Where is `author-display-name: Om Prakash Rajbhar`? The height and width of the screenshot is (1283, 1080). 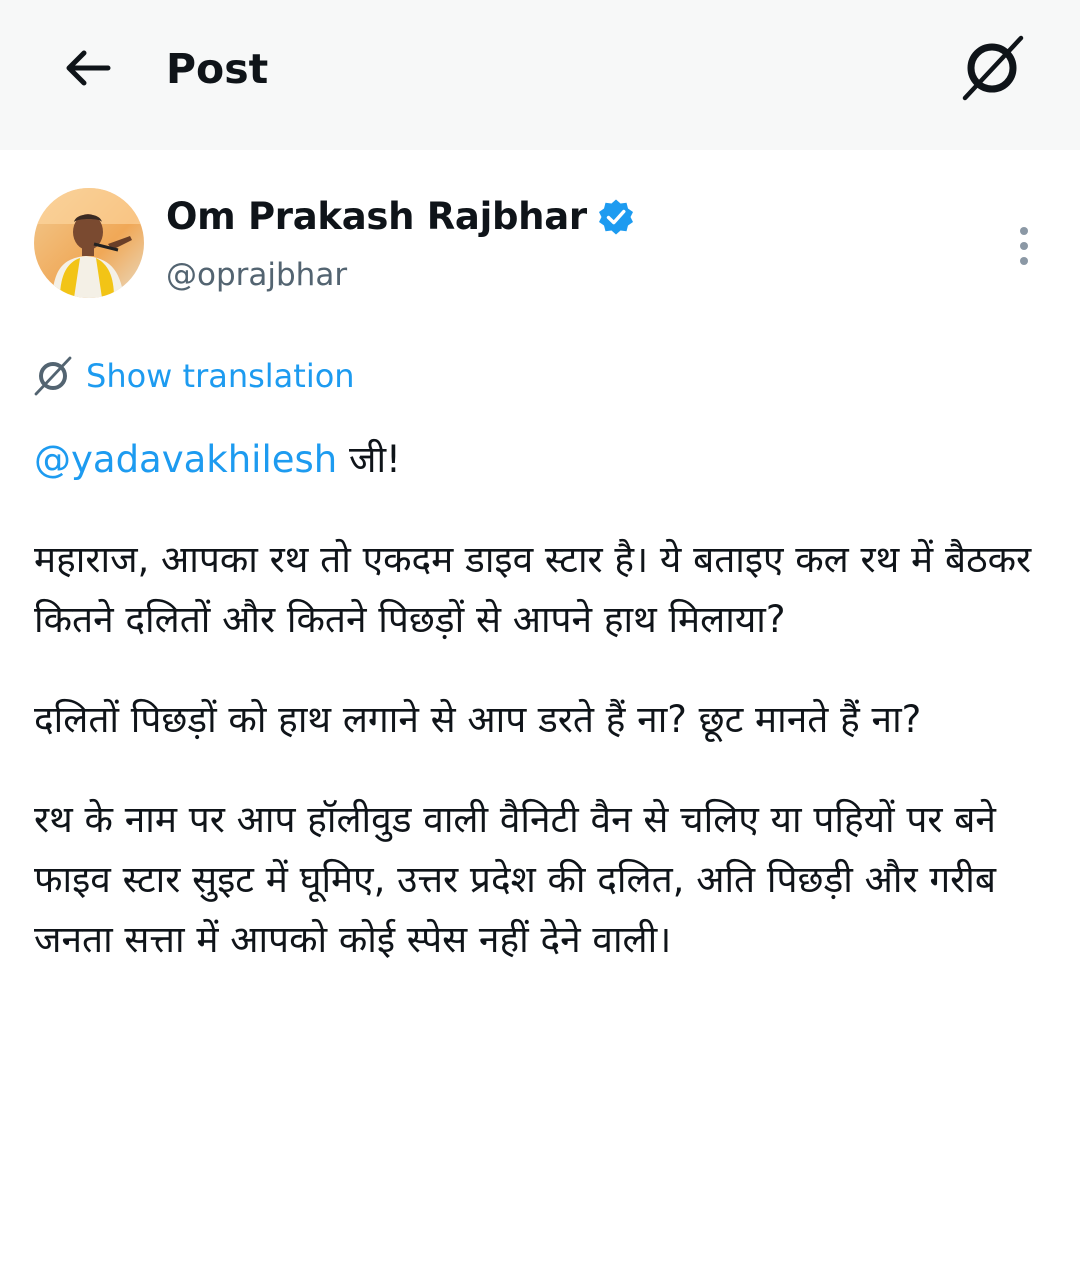
author-display-name: Om Prakash Rajbhar is located at coordinates (376, 217).